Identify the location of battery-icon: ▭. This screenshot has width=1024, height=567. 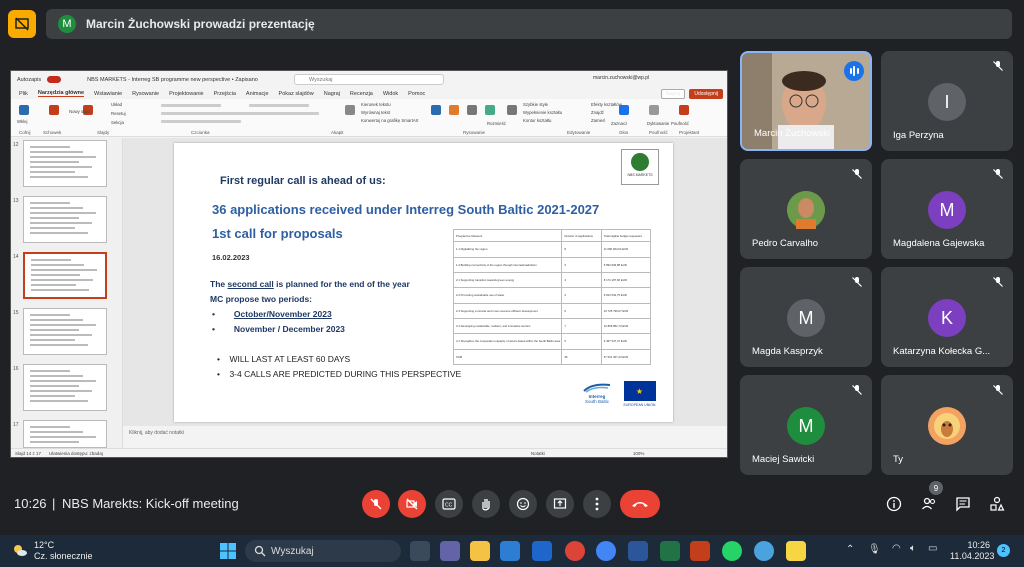
(932, 548).